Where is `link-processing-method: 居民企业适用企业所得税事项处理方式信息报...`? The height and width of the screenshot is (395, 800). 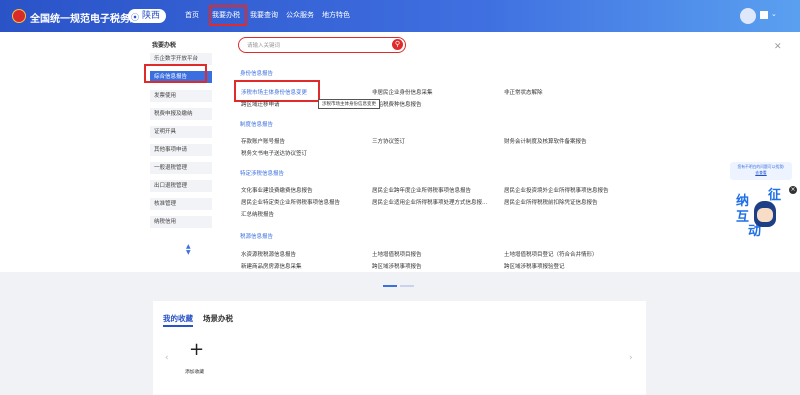
link-processing-method: 居民企业适用企业所得税事项处理方式信息报... is located at coordinates (429, 202).